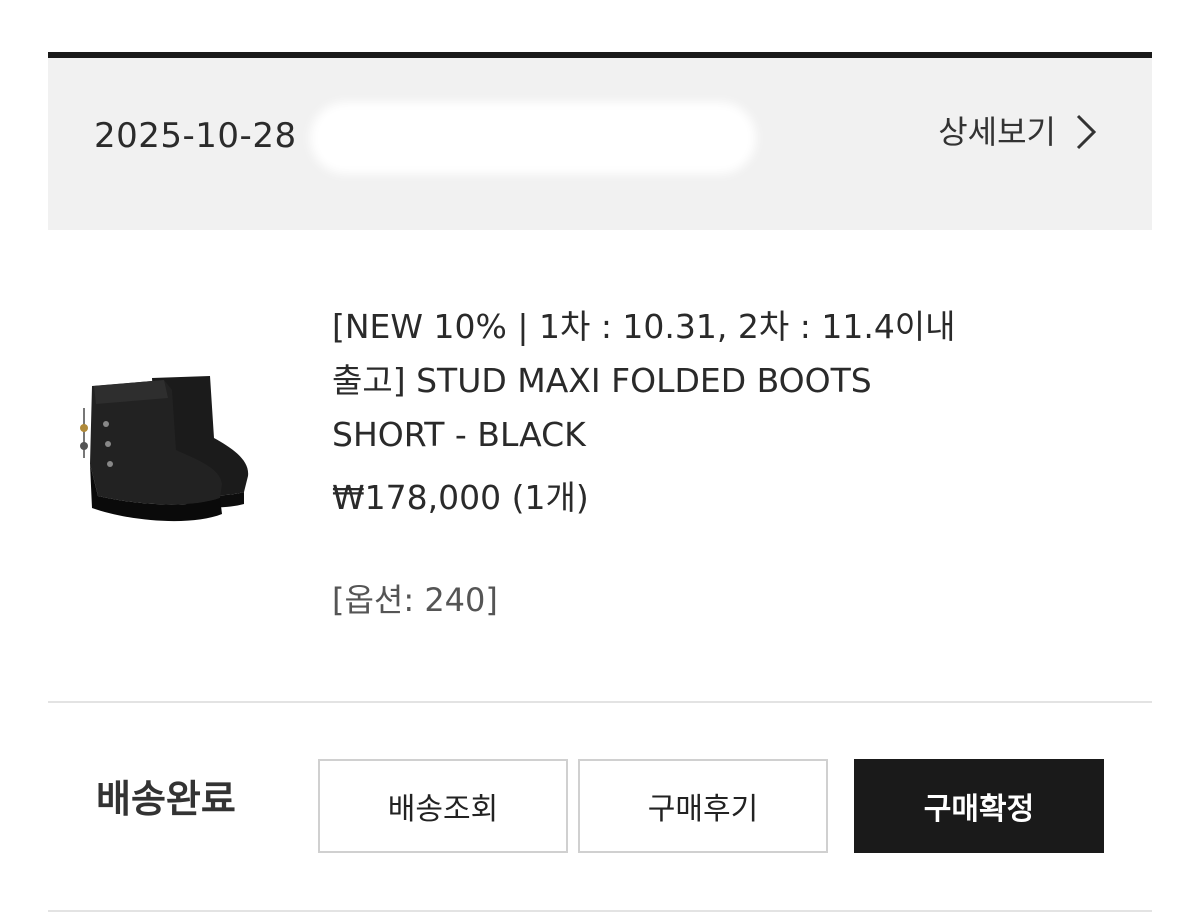 This screenshot has width=1200, height=916. What do you see at coordinates (979, 806) in the screenshot?
I see `confirm-purchase-button: 구매확정` at bounding box center [979, 806].